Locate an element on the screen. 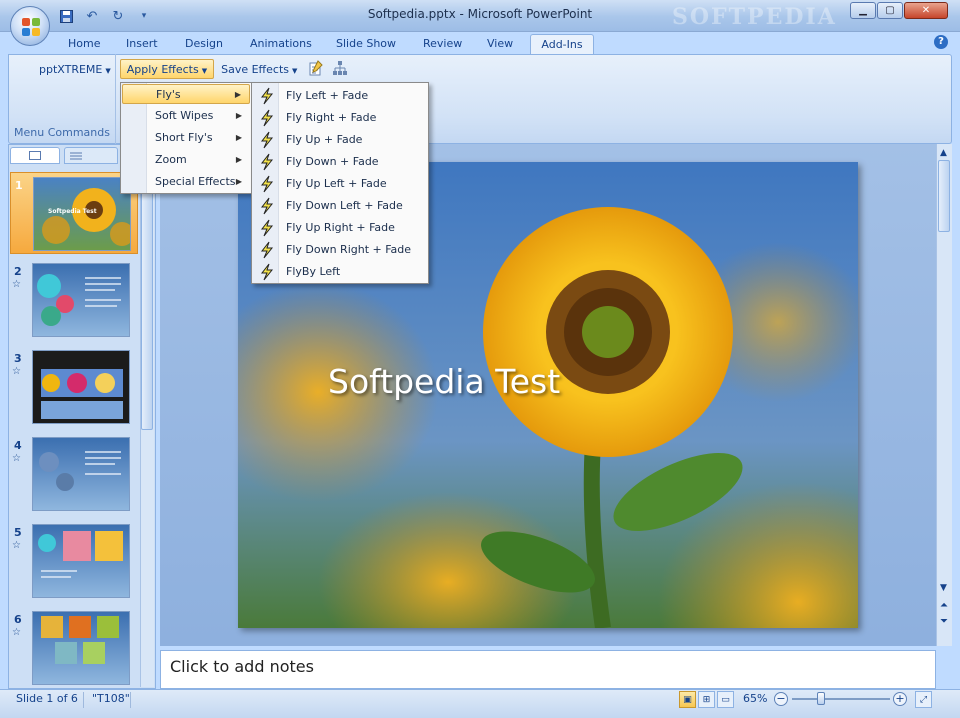 This screenshot has width=960, height=718. animation-star-icon: ☆ is located at coordinates (16, 371).